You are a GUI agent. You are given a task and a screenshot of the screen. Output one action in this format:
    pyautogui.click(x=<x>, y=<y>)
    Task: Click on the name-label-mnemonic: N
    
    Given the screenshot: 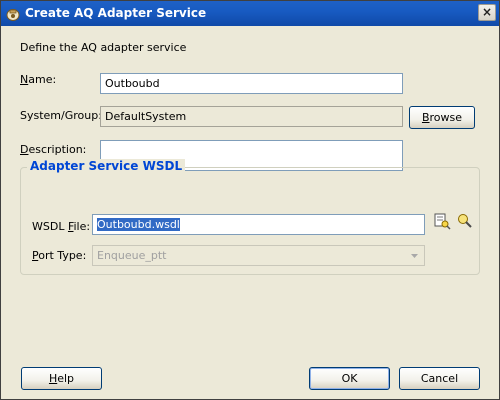 What is the action you would take?
    pyautogui.click(x=24, y=79)
    